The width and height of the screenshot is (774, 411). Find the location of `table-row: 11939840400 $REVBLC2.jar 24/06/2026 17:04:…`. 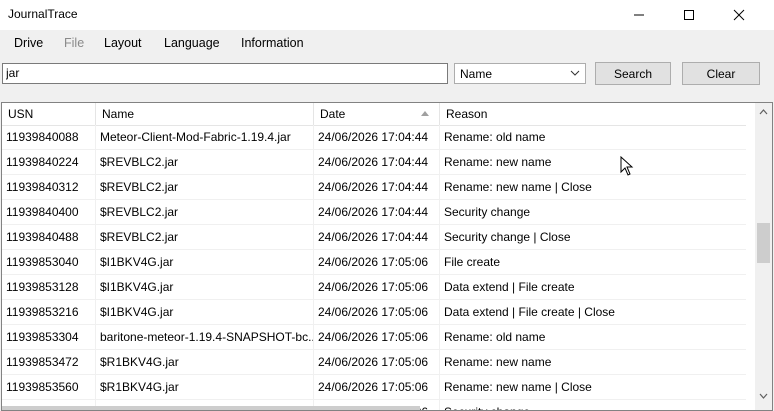

table-row: 11939840400 $REVBLC2.jar 24/06/2026 17:04:… is located at coordinates (374, 212).